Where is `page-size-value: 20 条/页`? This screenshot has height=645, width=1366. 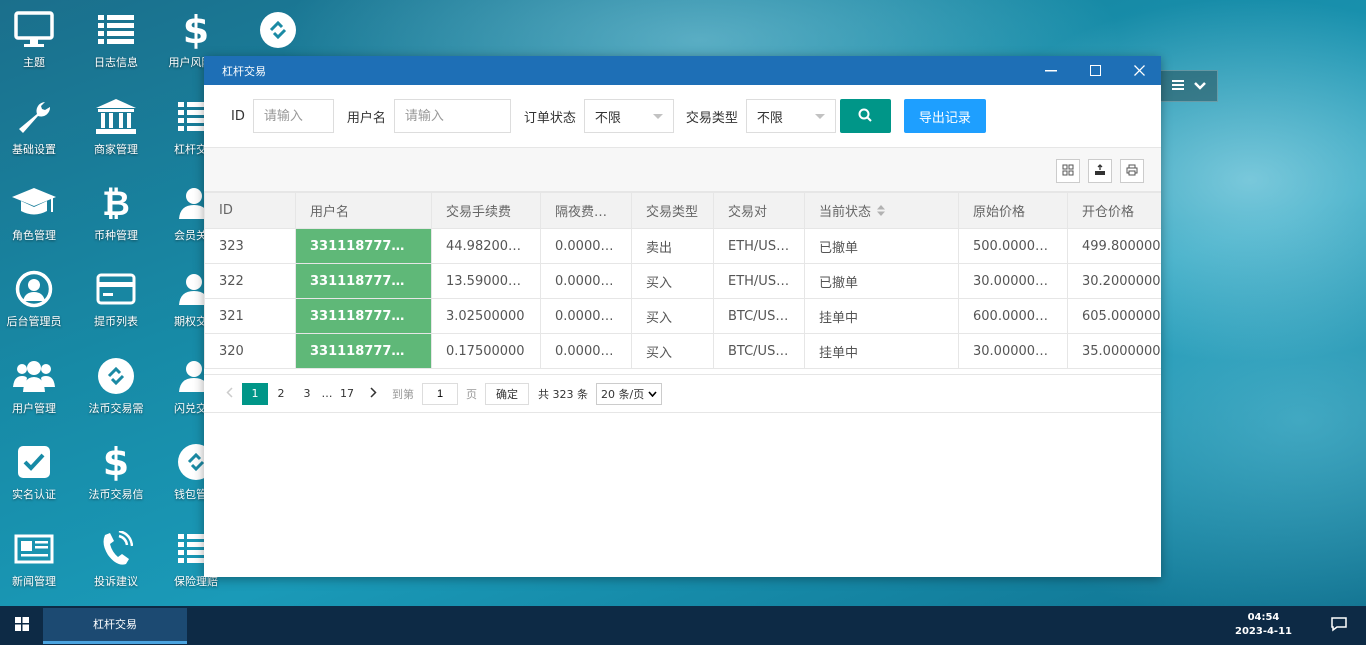
page-size-value: 20 条/页 is located at coordinates (623, 394).